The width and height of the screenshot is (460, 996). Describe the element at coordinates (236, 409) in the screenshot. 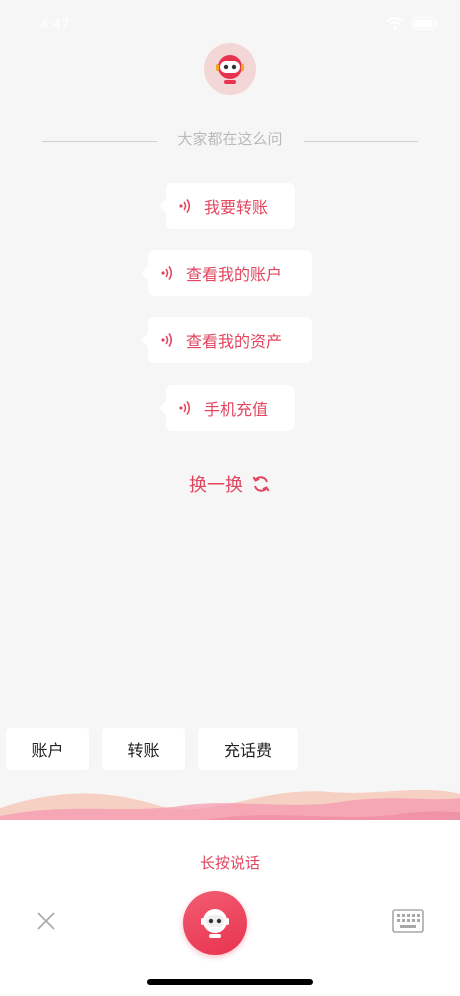

I see `suggestion-label: 手机充值` at that location.